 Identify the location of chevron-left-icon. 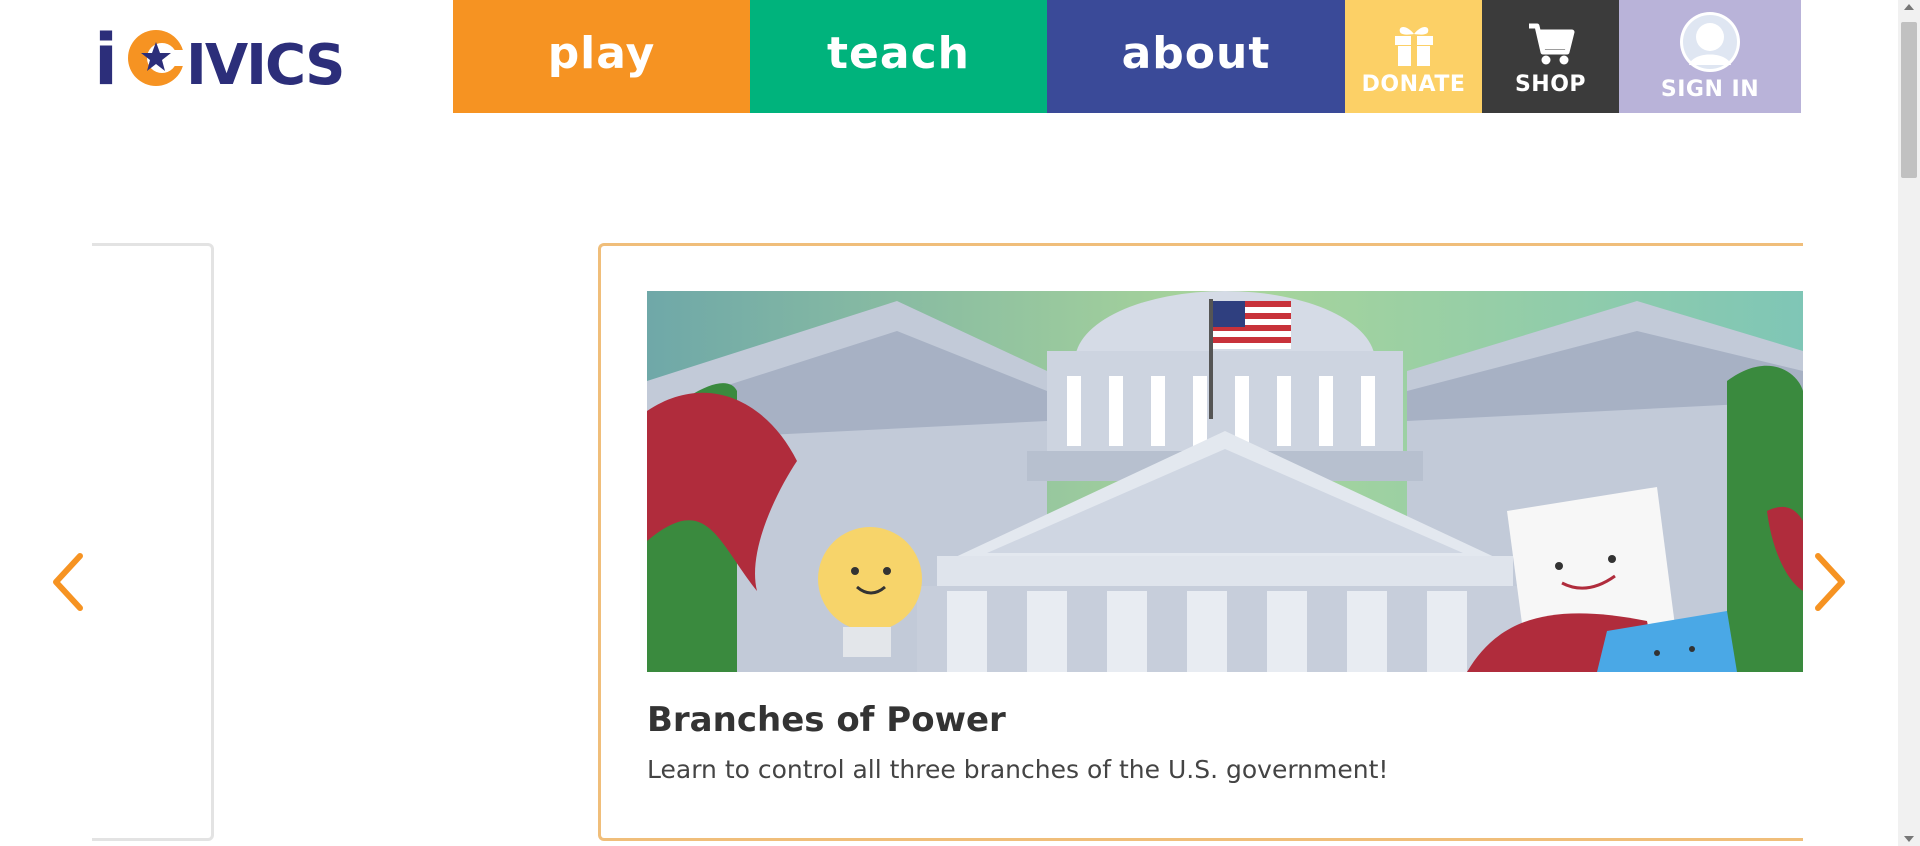
(68, 582).